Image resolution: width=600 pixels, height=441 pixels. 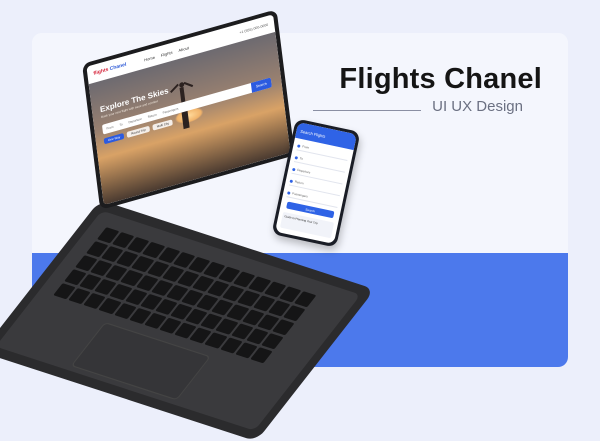 What do you see at coordinates (301, 158) in the screenshot?
I see `phone-field-label: To` at bounding box center [301, 158].